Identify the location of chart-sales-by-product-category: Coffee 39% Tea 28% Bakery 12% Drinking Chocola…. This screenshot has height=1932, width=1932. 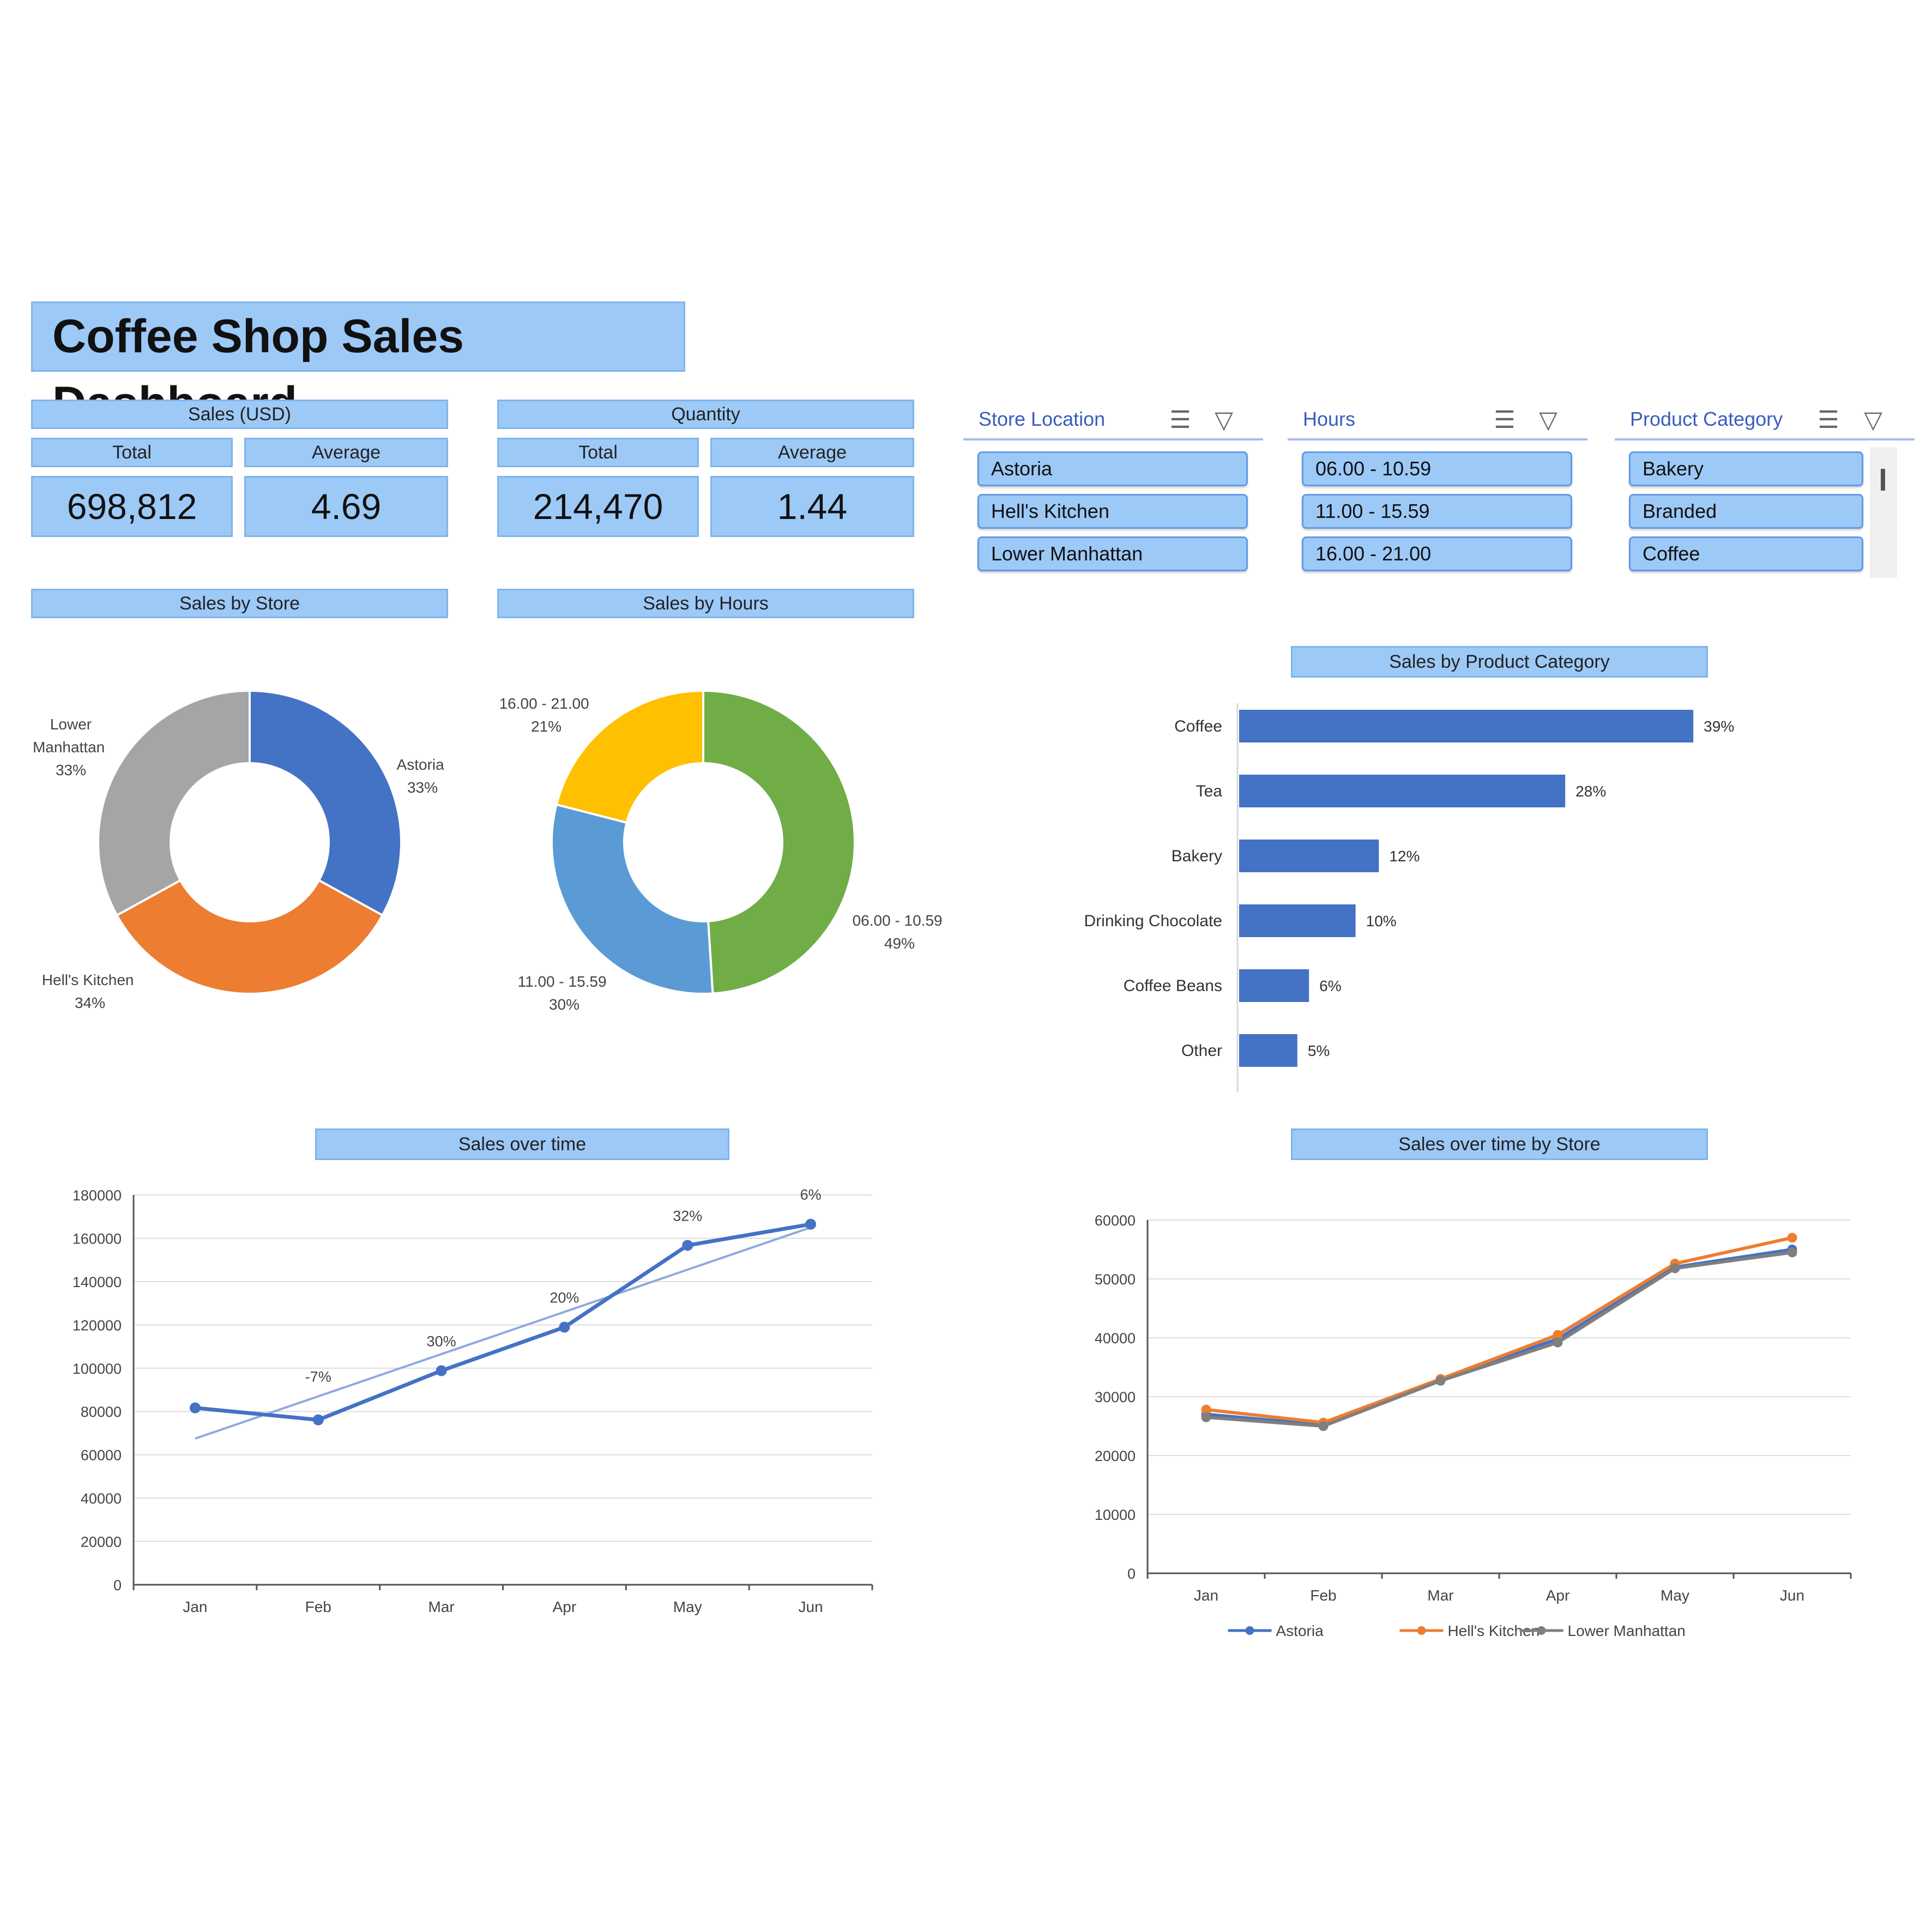
(1409, 897).